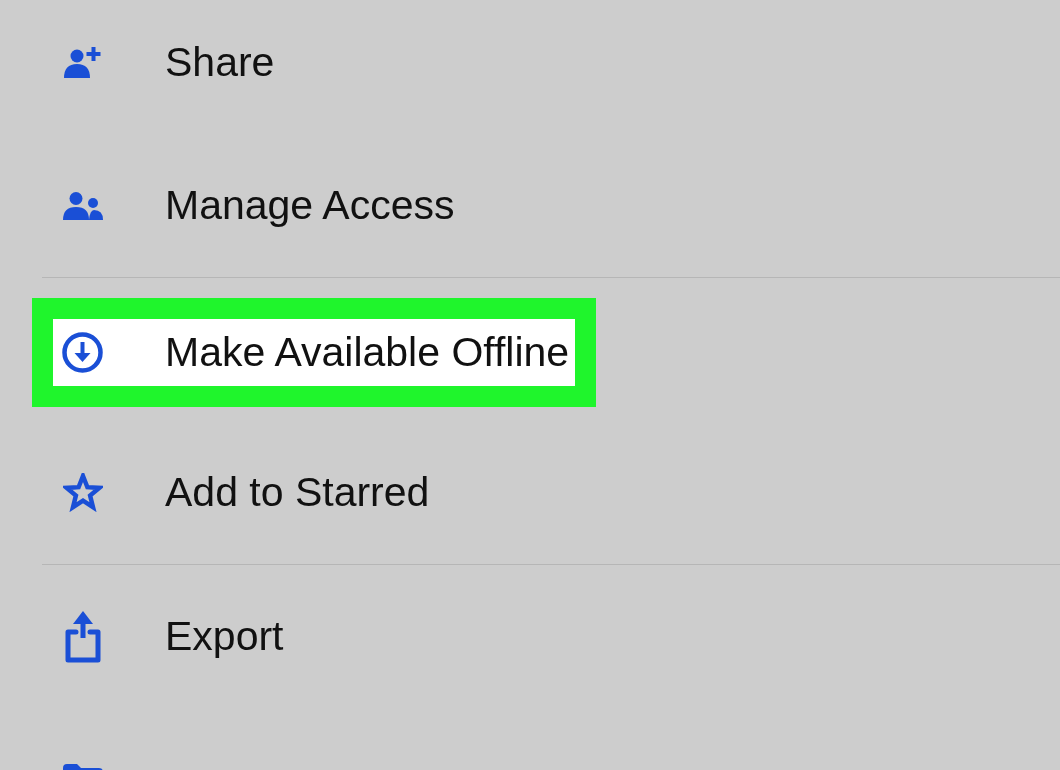 The width and height of the screenshot is (1060, 770). I want to click on person-plus-icon, so click(82, 62).